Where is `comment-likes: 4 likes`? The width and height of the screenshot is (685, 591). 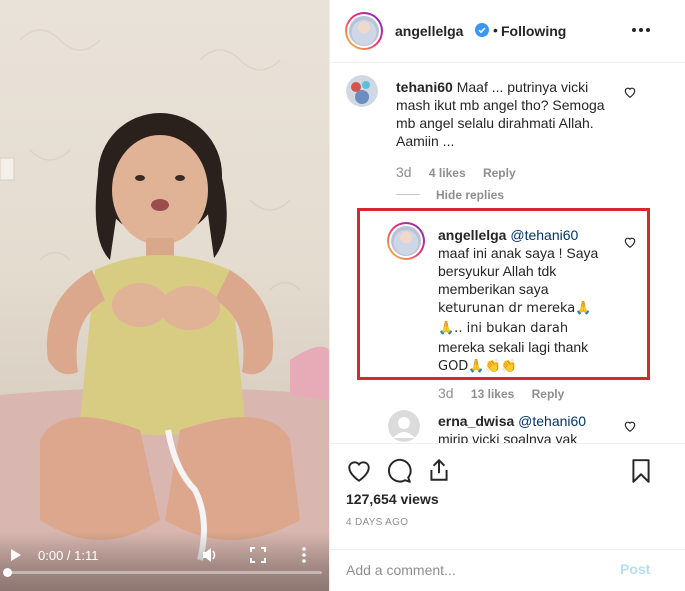 comment-likes: 4 likes is located at coordinates (447, 173).